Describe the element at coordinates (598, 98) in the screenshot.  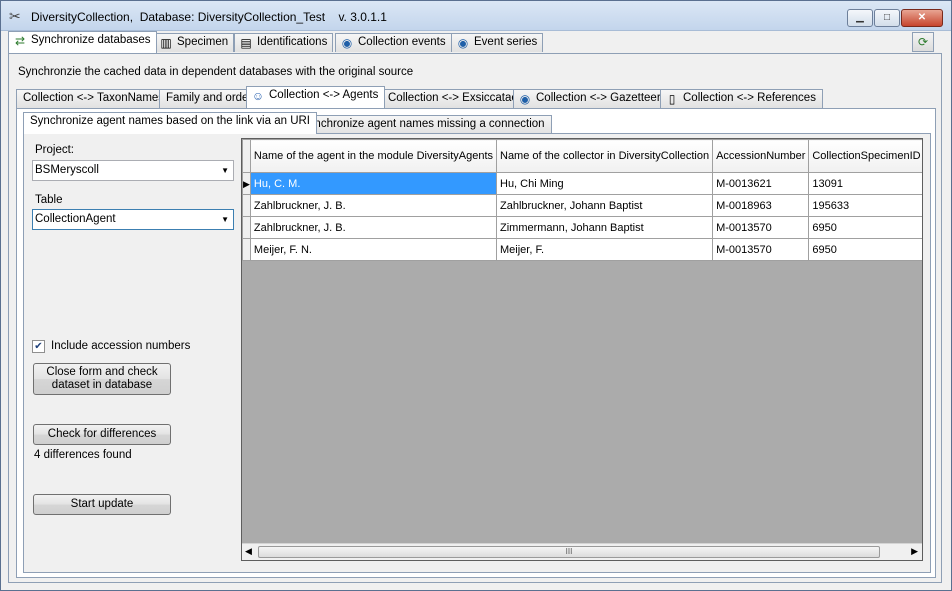
I see `tab-label: Collection <-> Gazetteer` at that location.